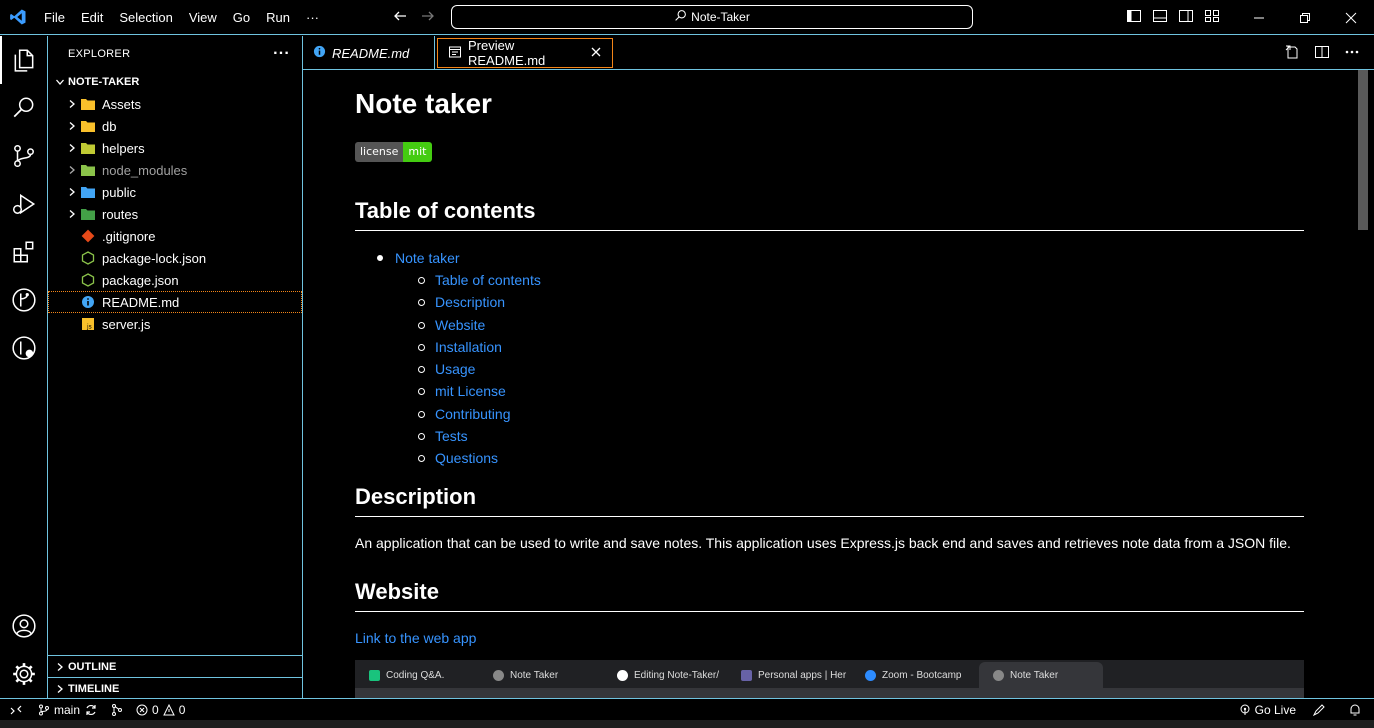  Describe the element at coordinates (712, 17) in the screenshot. I see `command-center-search: Note-Taker` at that location.